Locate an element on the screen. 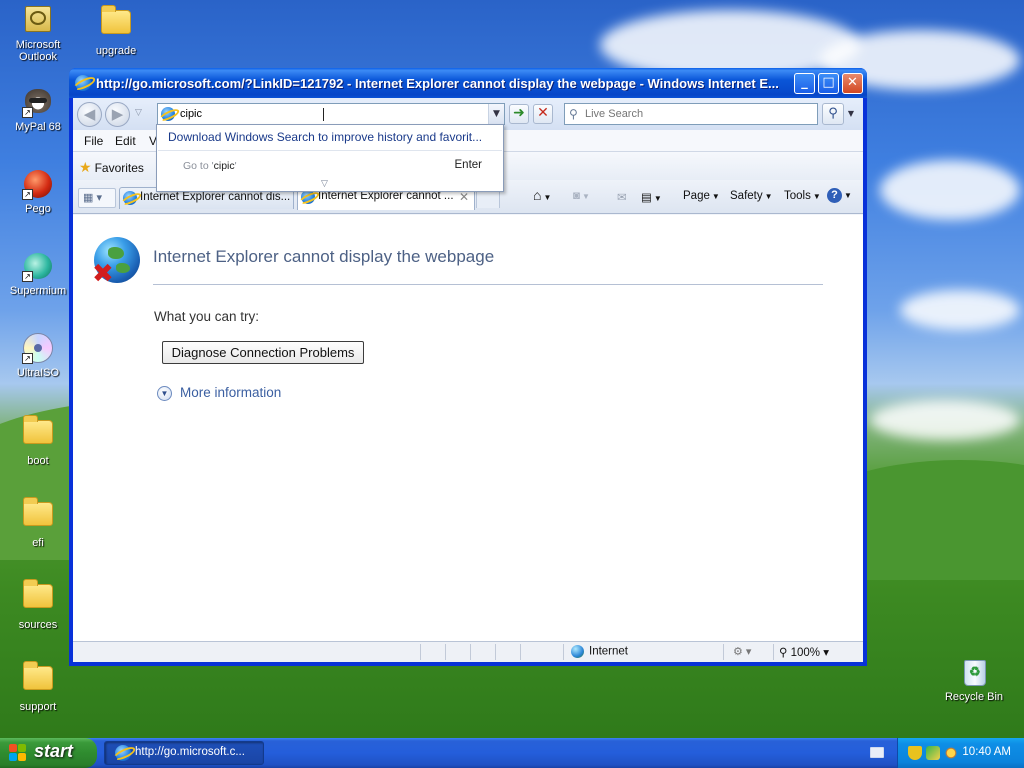 This screenshot has height=768, width=1024. desktop-icon-sources: sources is located at coordinates (38, 604).